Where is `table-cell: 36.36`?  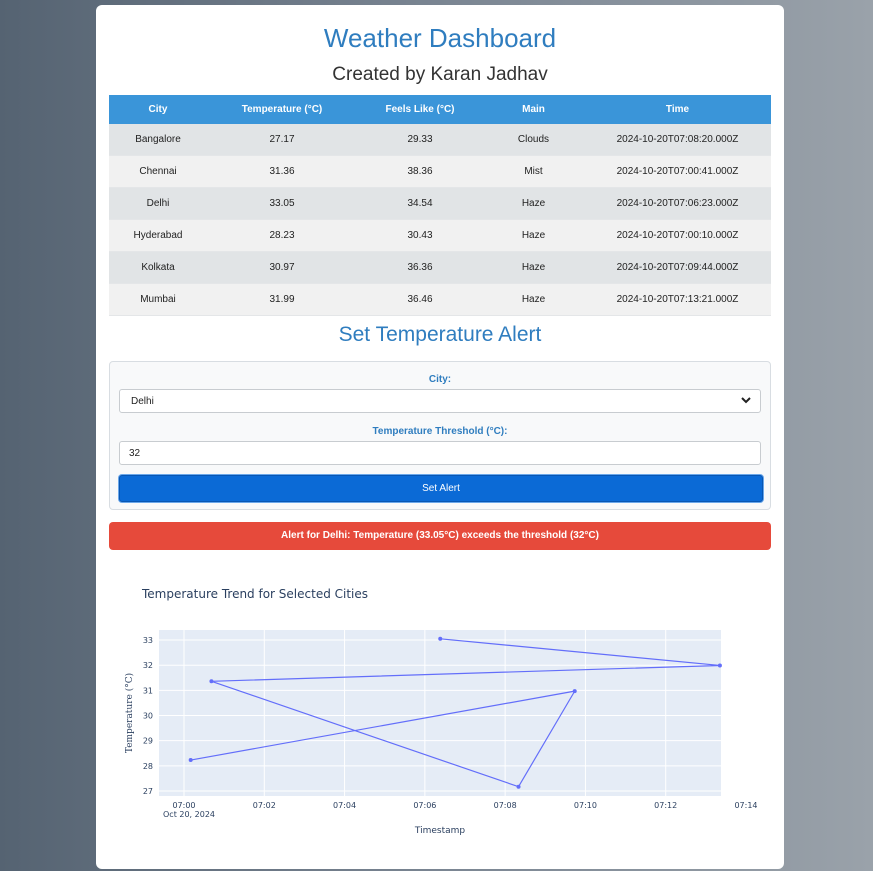 table-cell: 36.36 is located at coordinates (420, 267).